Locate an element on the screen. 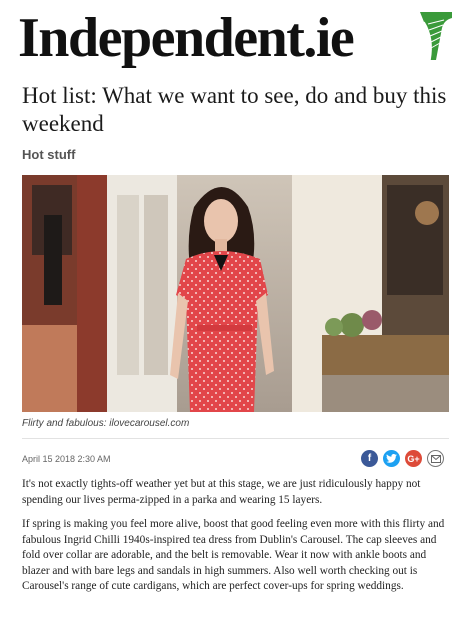 This screenshot has height=621, width=472. facebook-share-button: f is located at coordinates (369, 458).